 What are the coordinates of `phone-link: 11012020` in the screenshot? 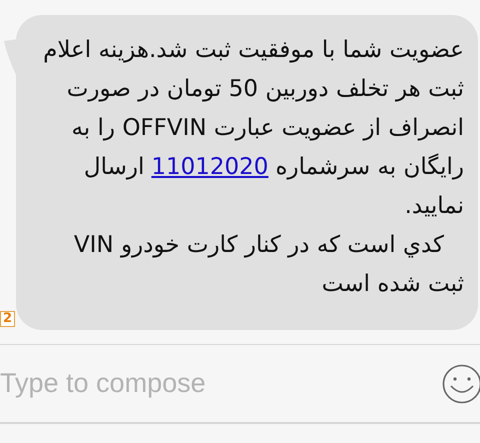 It's located at (209, 167).